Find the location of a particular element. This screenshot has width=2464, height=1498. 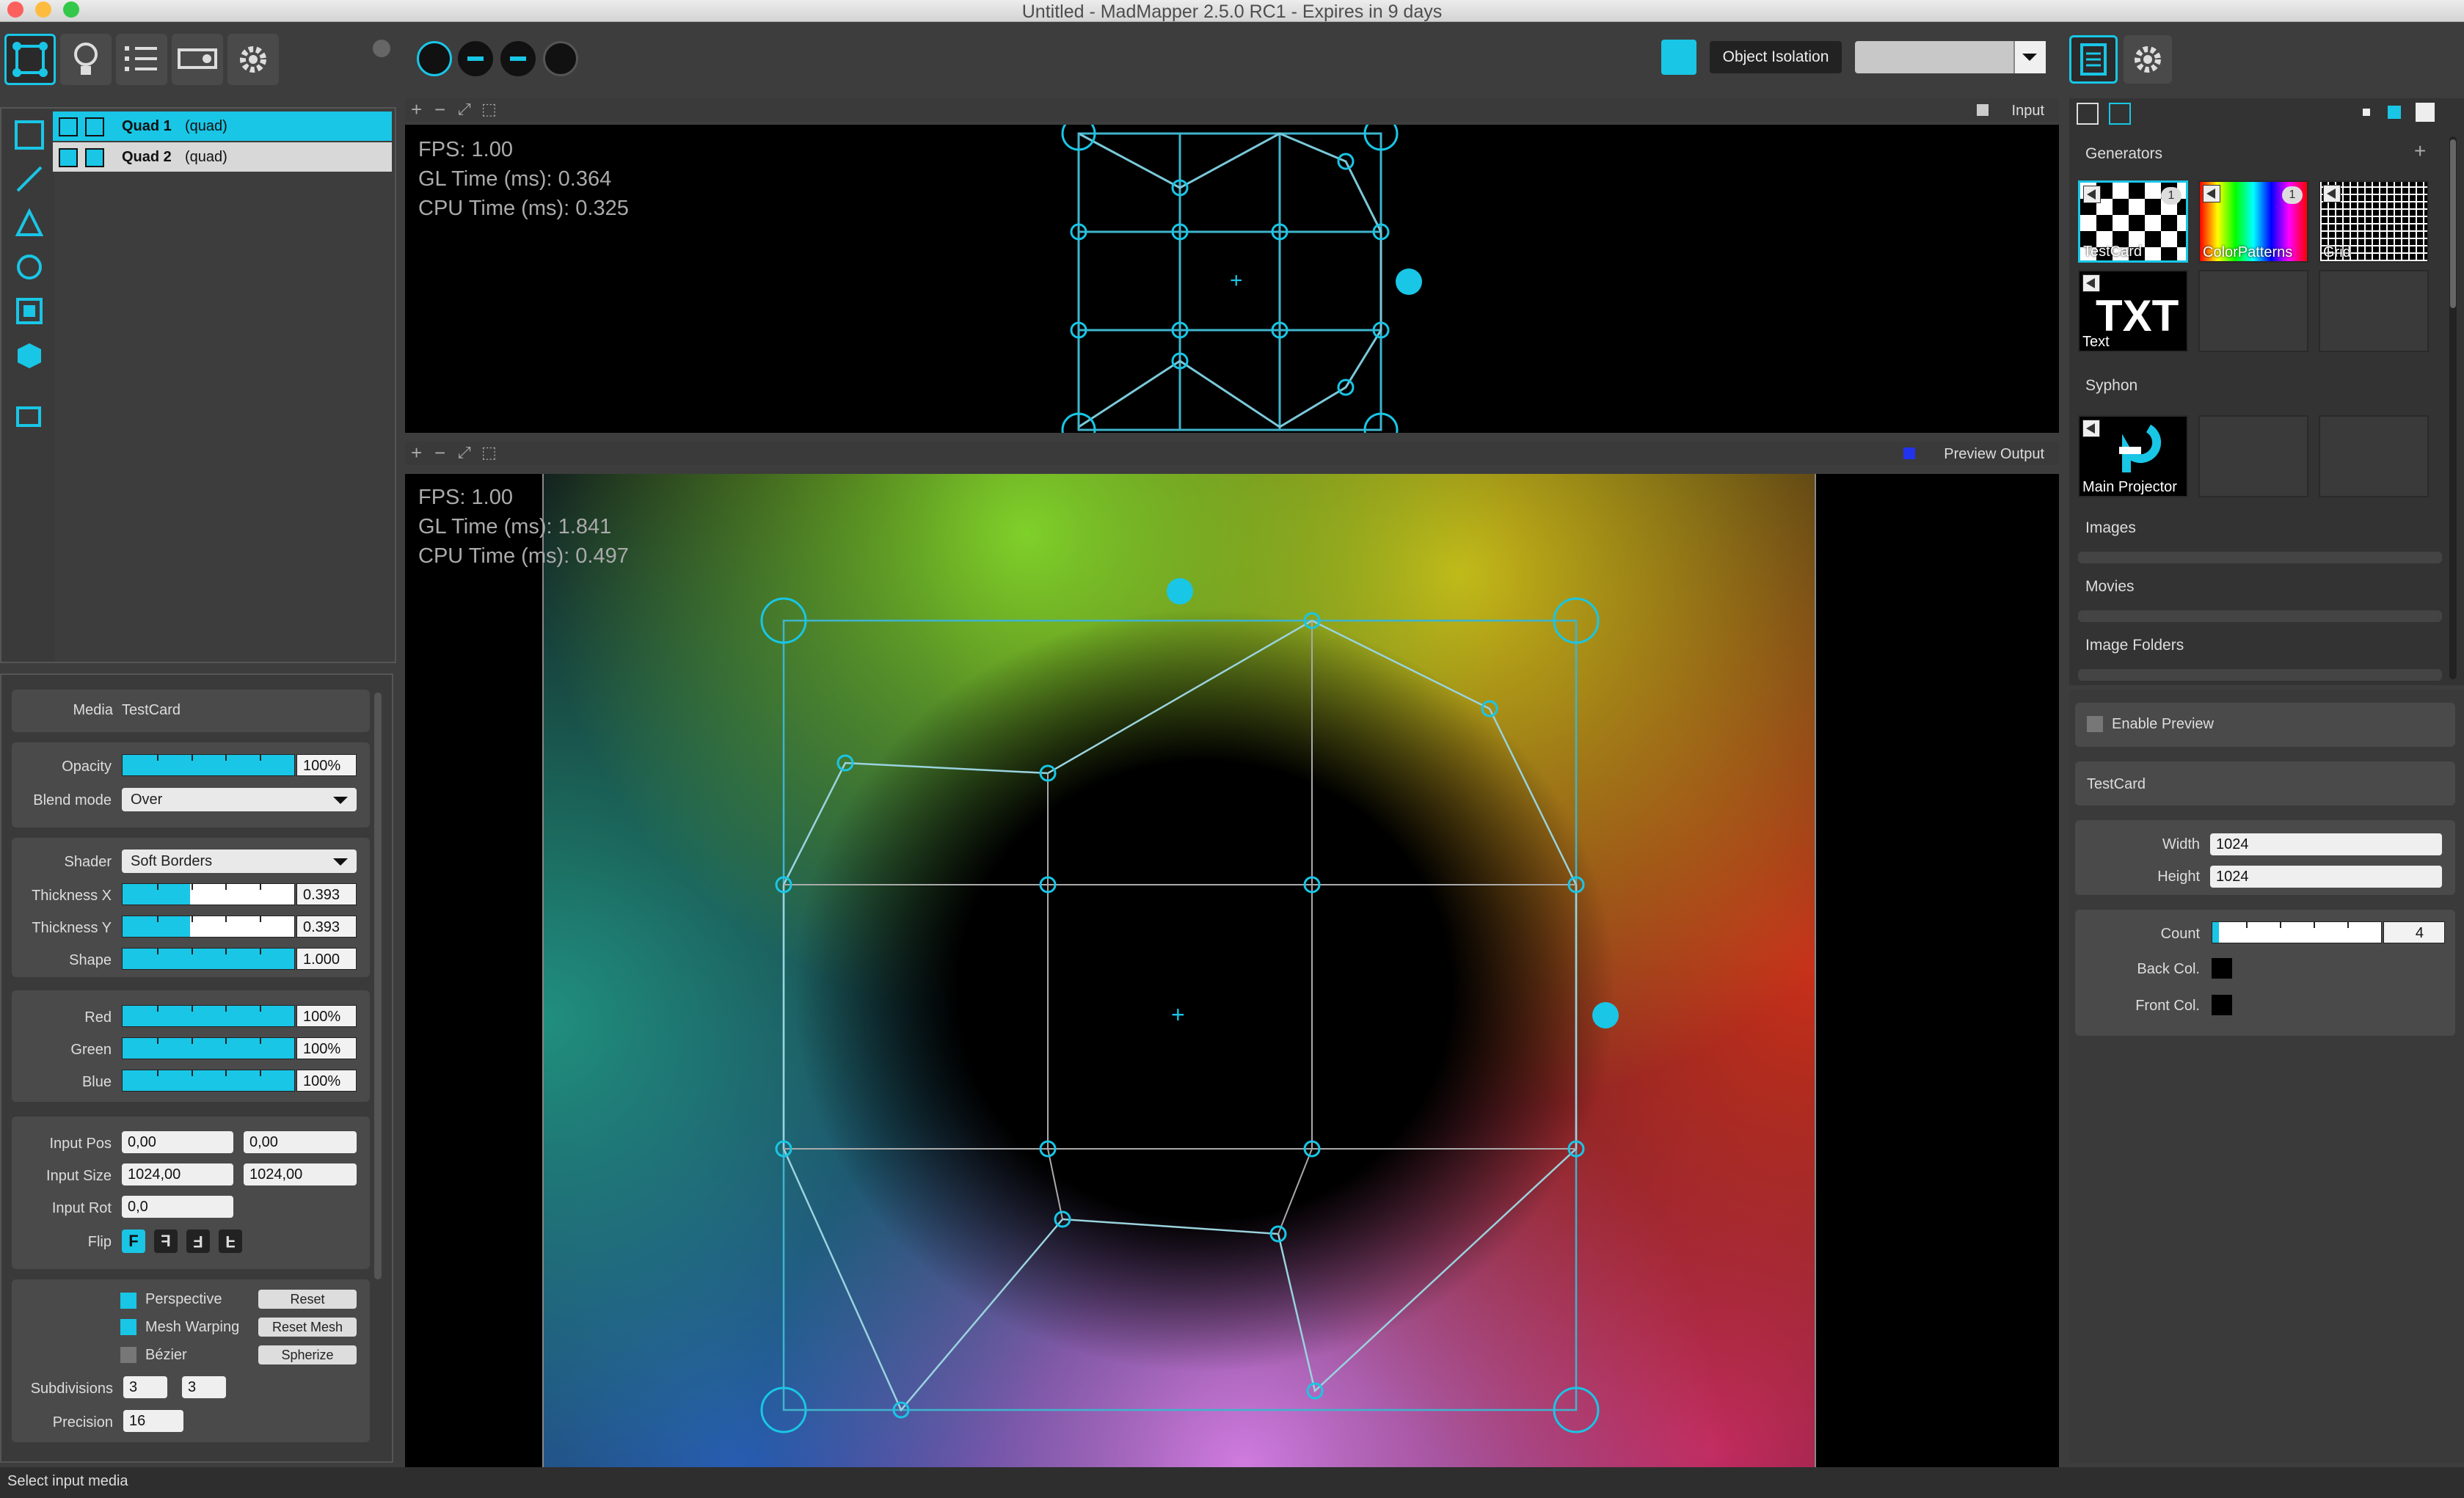

flip-none-button: F is located at coordinates (133, 1241).